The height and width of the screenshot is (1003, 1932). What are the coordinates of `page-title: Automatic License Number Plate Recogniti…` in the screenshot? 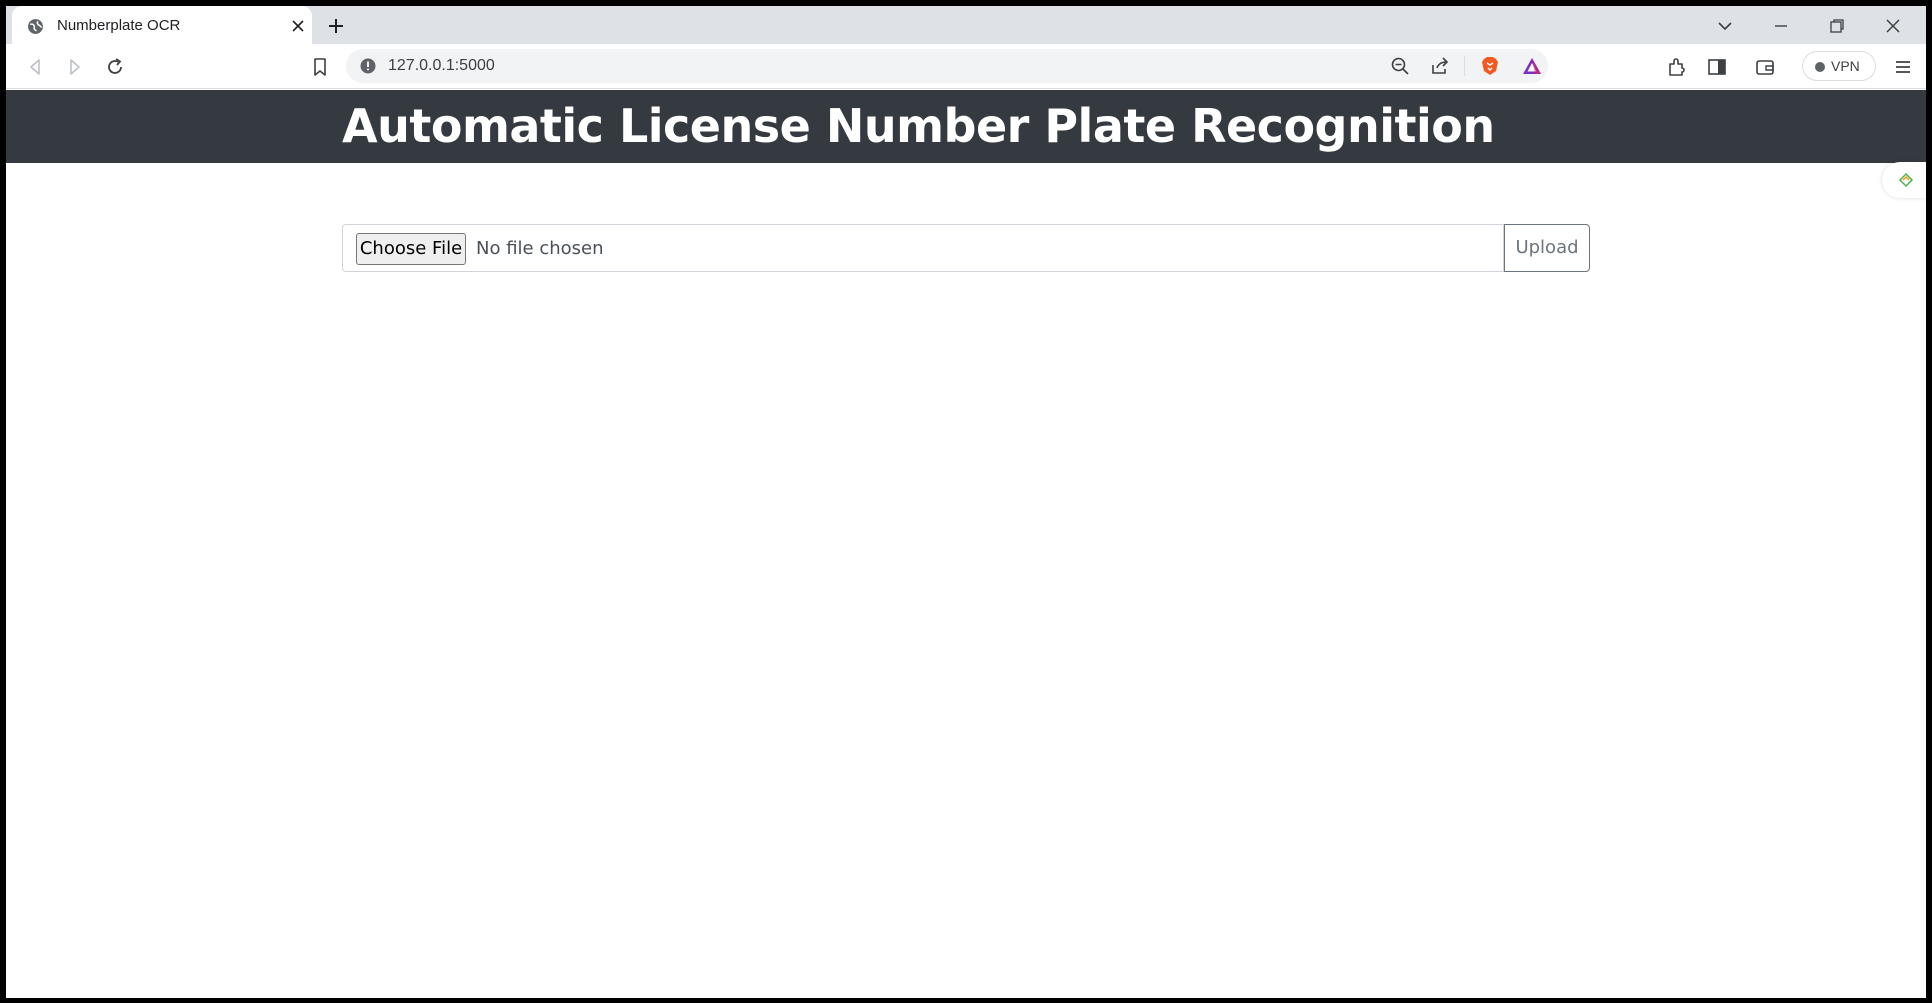 It's located at (918, 126).